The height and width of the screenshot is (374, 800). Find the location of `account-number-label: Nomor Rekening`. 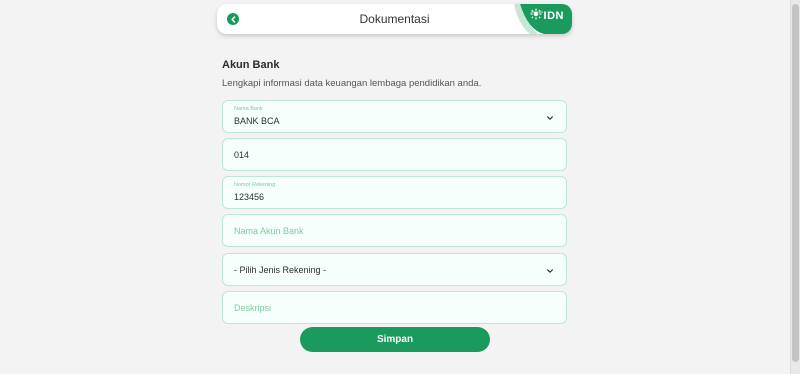

account-number-label: Nomor Rekening is located at coordinates (255, 185).